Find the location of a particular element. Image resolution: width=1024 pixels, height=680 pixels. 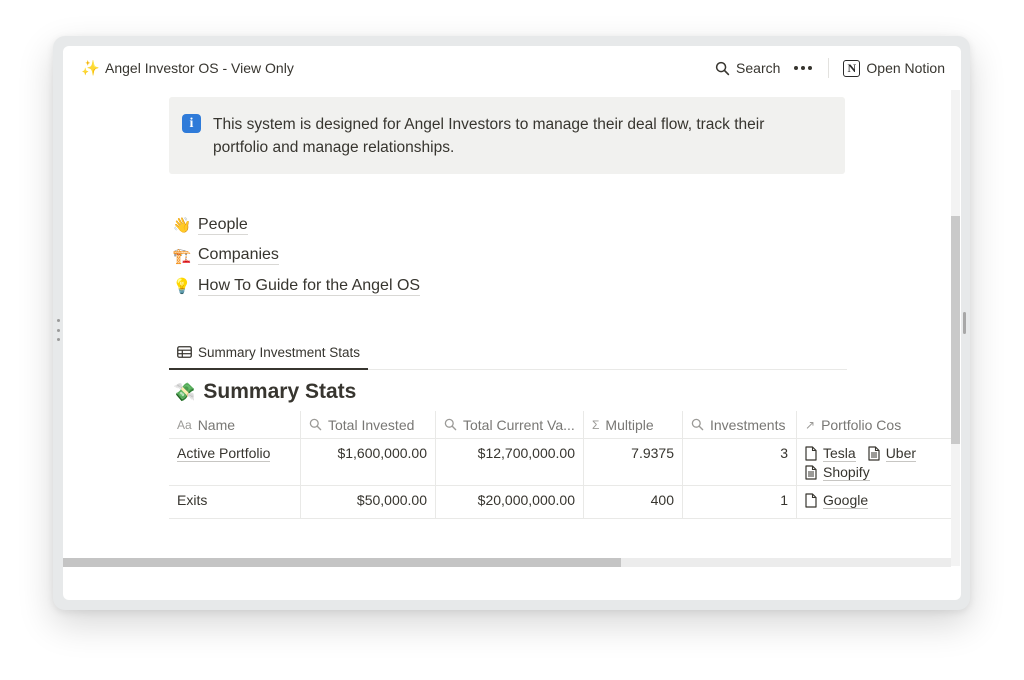

money-with-wings-icon: 💸 is located at coordinates (184, 391).